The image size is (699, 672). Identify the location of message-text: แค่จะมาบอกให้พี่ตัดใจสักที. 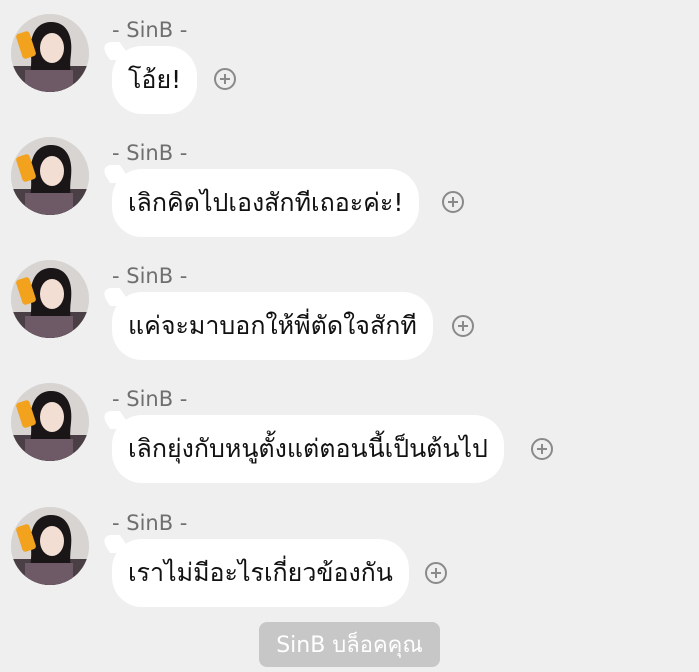
(272, 325).